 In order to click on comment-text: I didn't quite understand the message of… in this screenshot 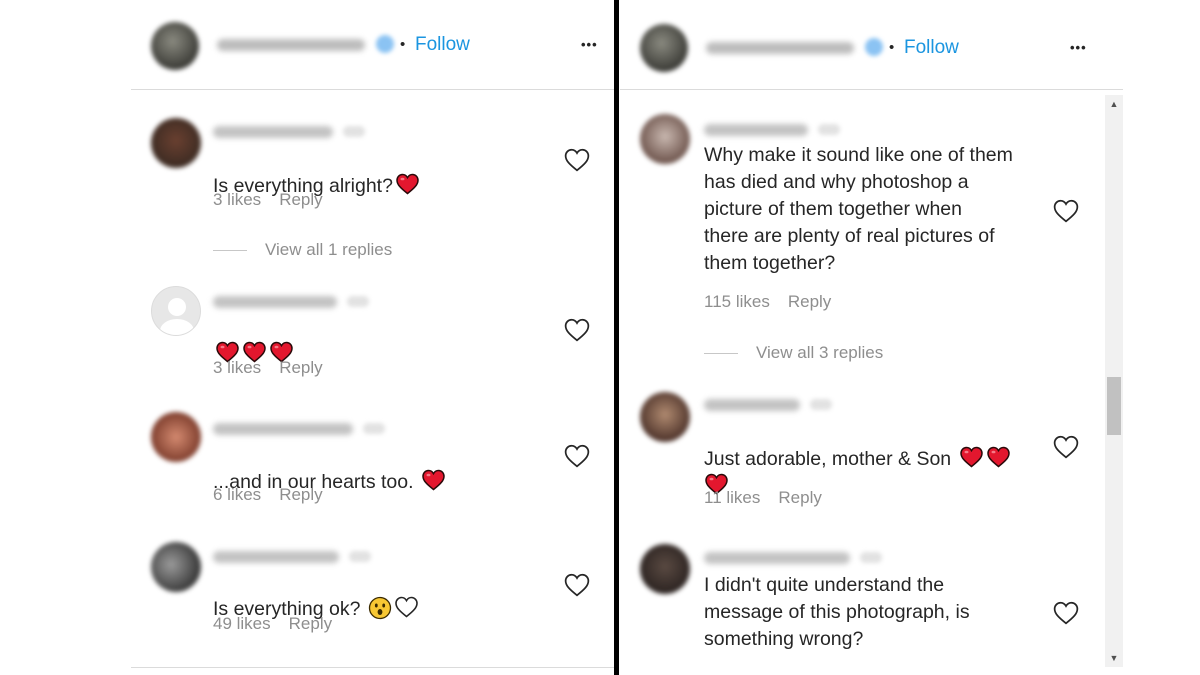, I will do `click(837, 612)`.